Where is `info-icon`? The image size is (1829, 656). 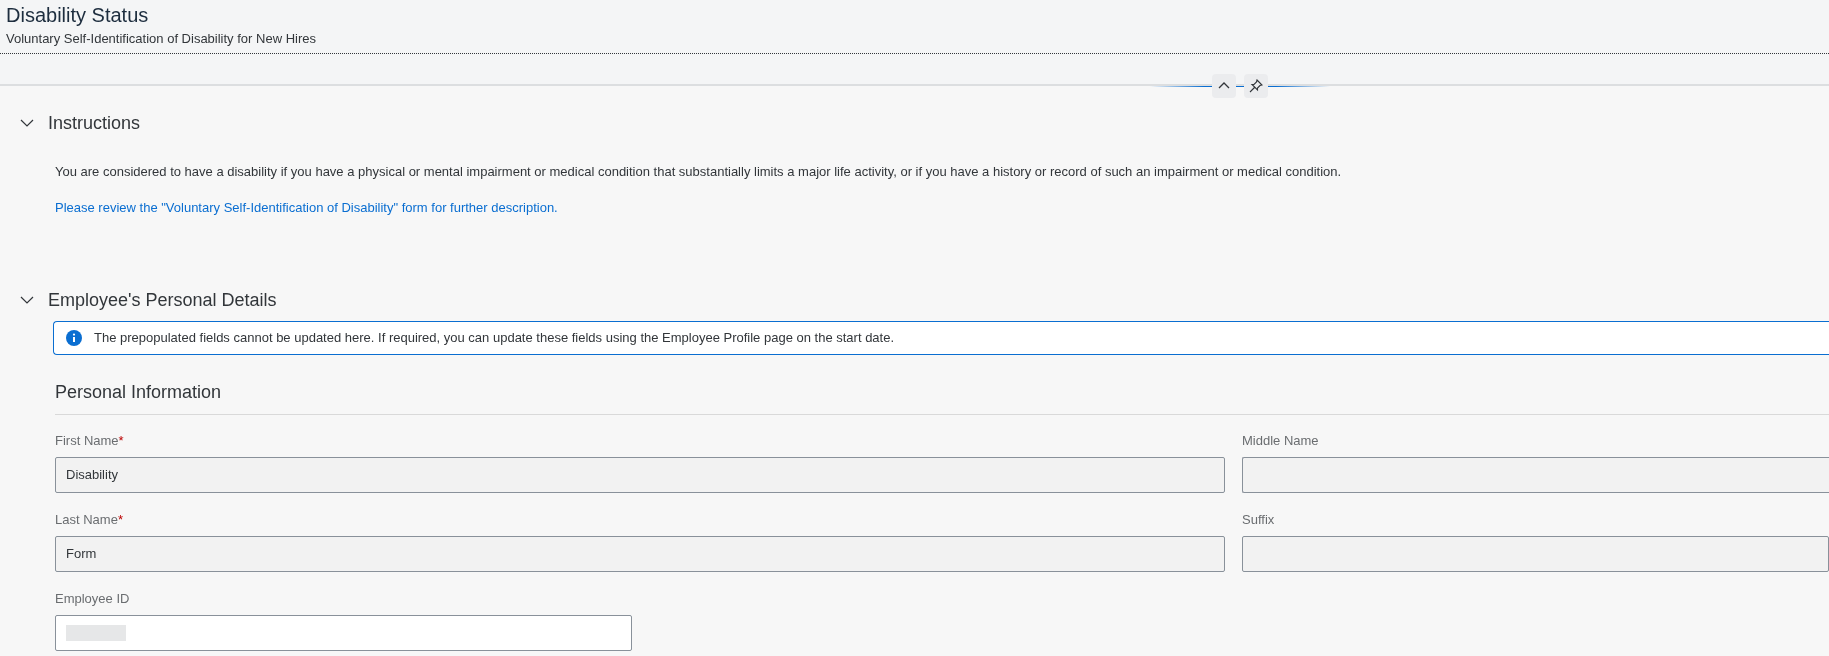
info-icon is located at coordinates (74, 338).